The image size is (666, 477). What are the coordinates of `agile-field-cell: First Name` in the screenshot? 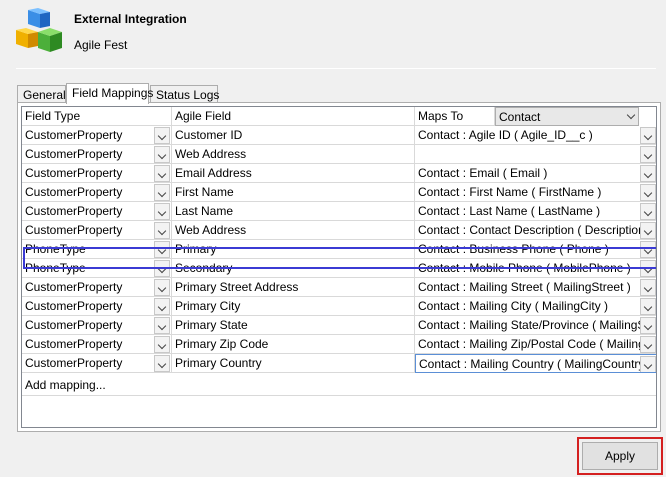 It's located at (293, 192).